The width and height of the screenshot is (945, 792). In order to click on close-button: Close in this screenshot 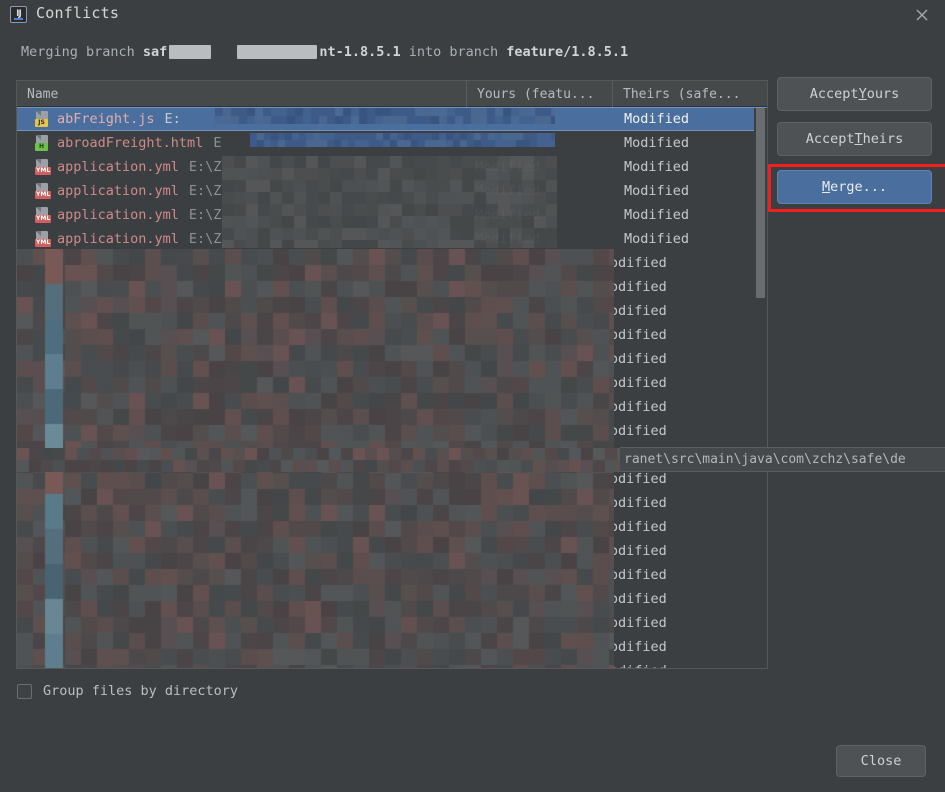, I will do `click(881, 761)`.